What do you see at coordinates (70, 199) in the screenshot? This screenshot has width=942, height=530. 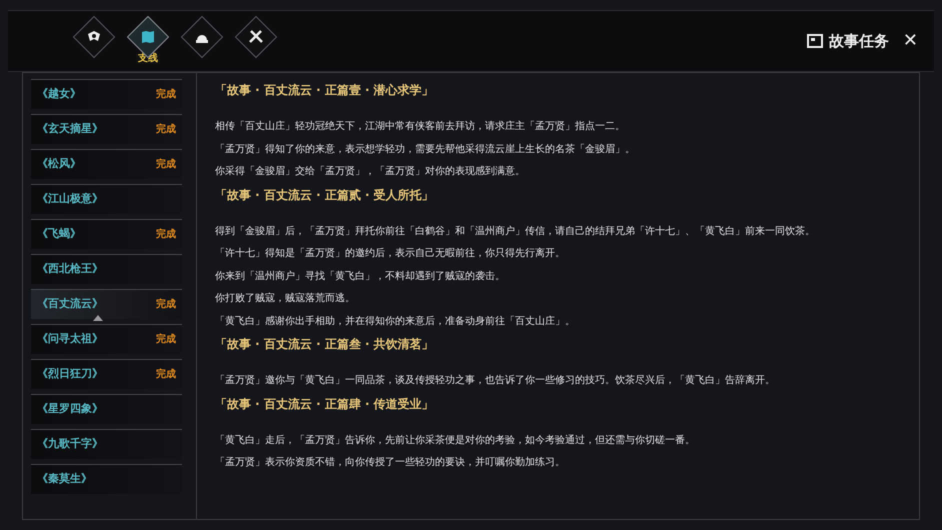 I see `quest-name: 《江山极意》` at bounding box center [70, 199].